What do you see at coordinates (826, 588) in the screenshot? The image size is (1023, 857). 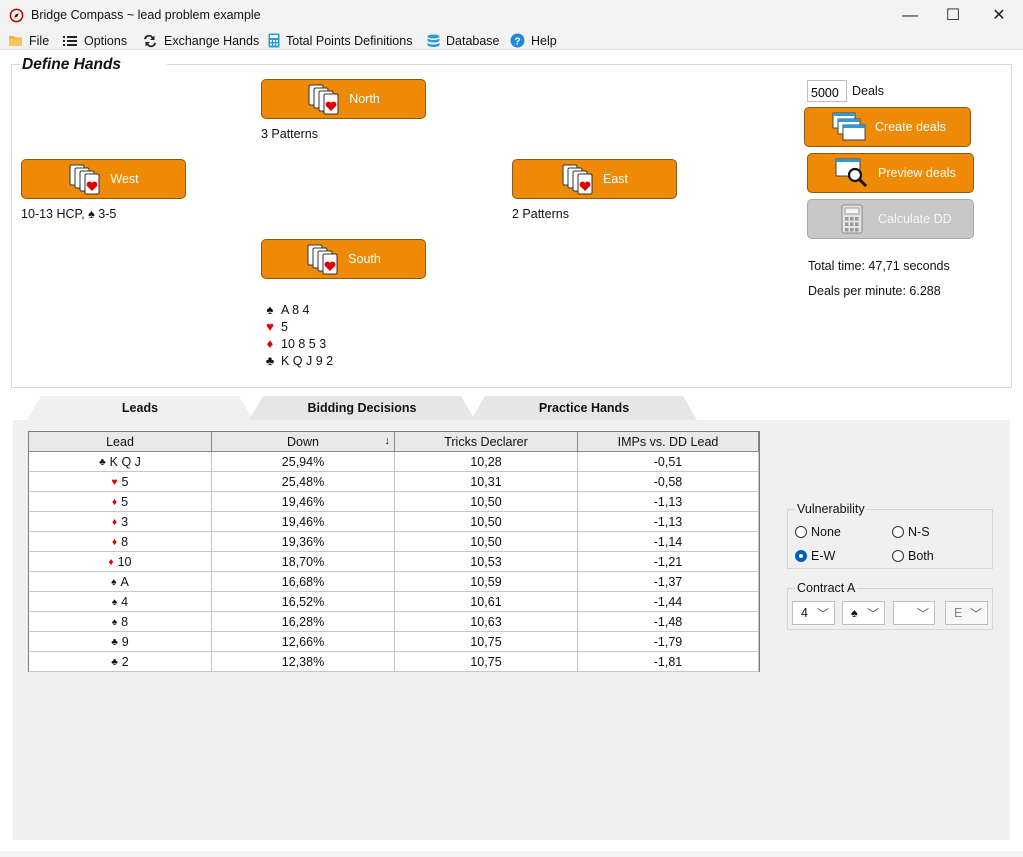 I see `contract-title: Contract A` at bounding box center [826, 588].